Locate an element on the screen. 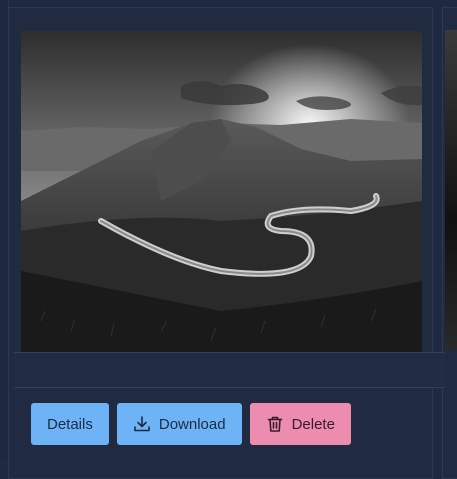 The image size is (457, 479). card-actions: Details Download Delete is located at coordinates (191, 424).